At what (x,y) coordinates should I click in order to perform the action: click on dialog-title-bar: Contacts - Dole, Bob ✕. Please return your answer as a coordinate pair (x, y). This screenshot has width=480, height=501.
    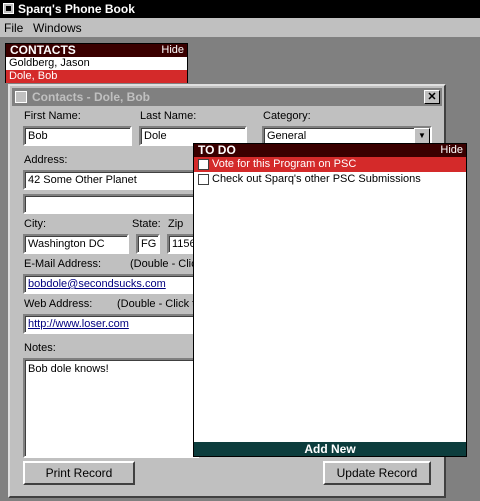
    Looking at the image, I should click on (227, 97).